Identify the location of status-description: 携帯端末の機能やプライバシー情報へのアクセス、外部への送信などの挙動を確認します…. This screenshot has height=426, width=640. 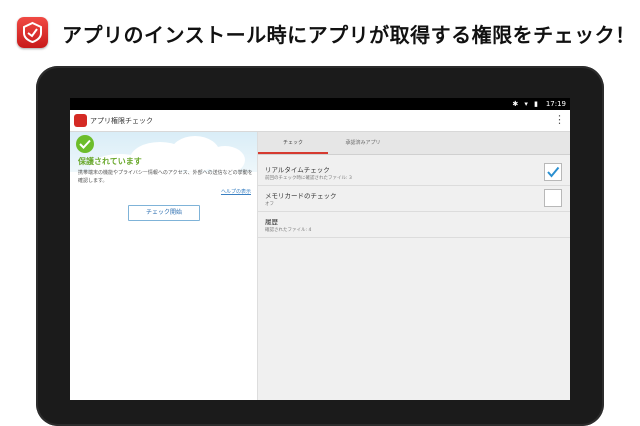
(165, 177).